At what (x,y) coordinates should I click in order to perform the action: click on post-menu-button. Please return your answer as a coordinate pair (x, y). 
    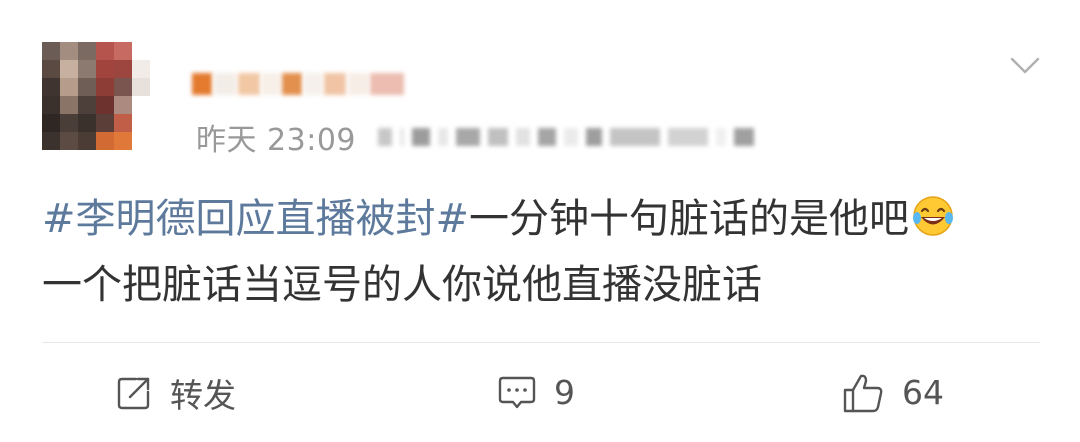
    Looking at the image, I should click on (1025, 65).